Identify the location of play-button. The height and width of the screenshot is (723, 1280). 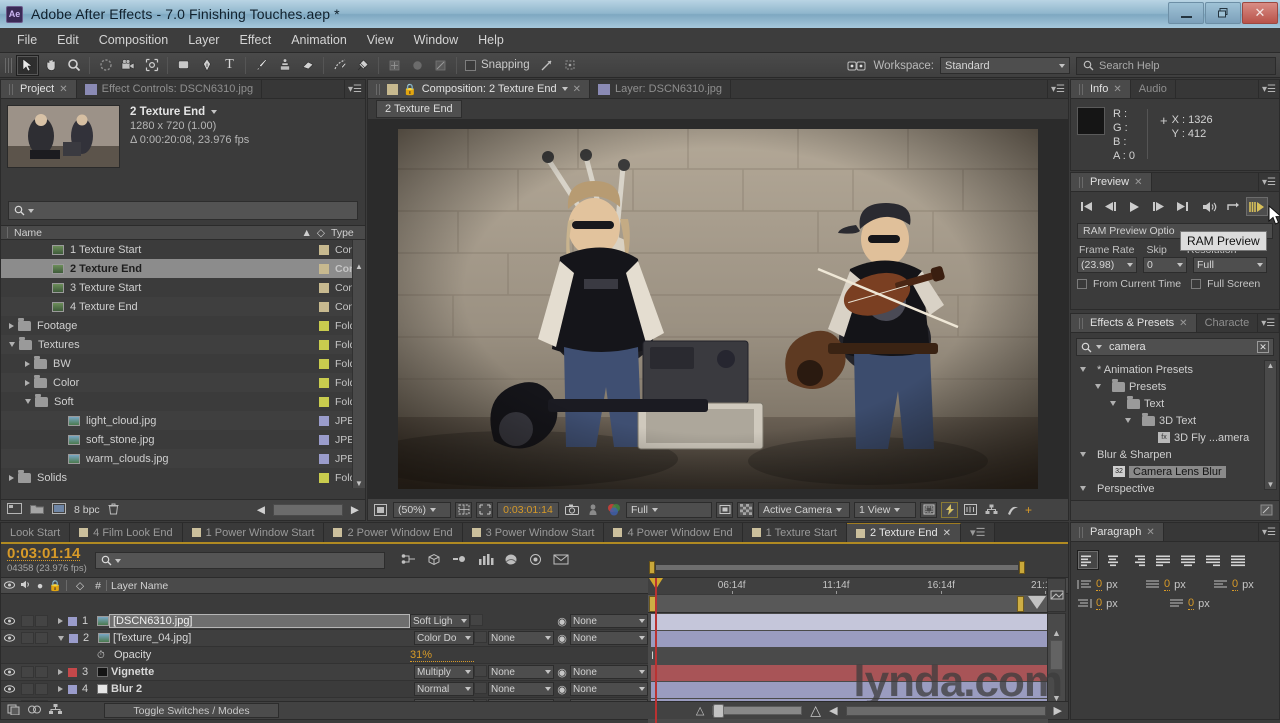
(1134, 206).